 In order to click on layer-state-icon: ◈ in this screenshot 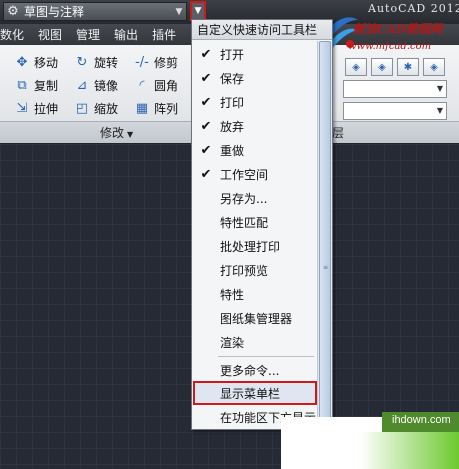, I will do `click(356, 67)`.